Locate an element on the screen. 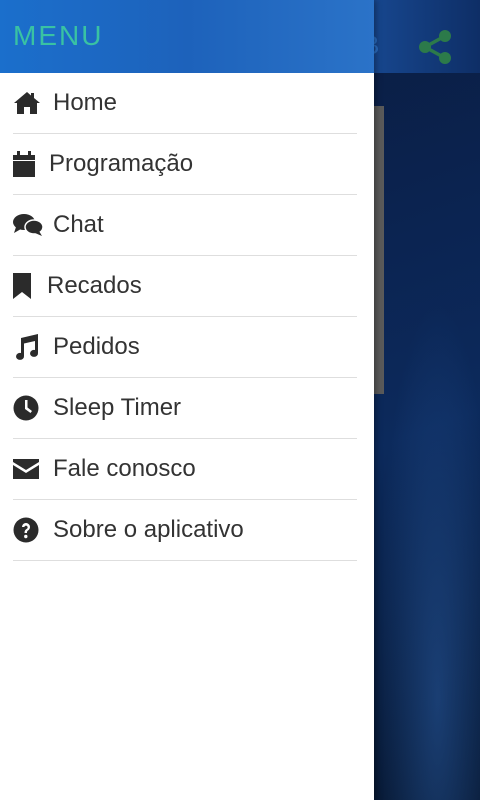 This screenshot has width=480, height=800. menu-item-sleep-timer: Sleep Timer is located at coordinates (185, 408).